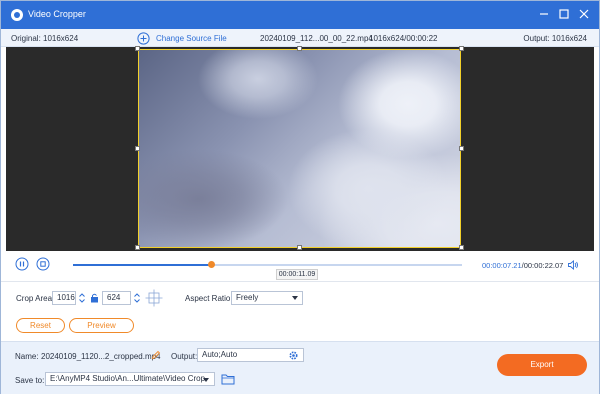  I want to click on crop-area-label: Crop Area:, so click(35, 298).